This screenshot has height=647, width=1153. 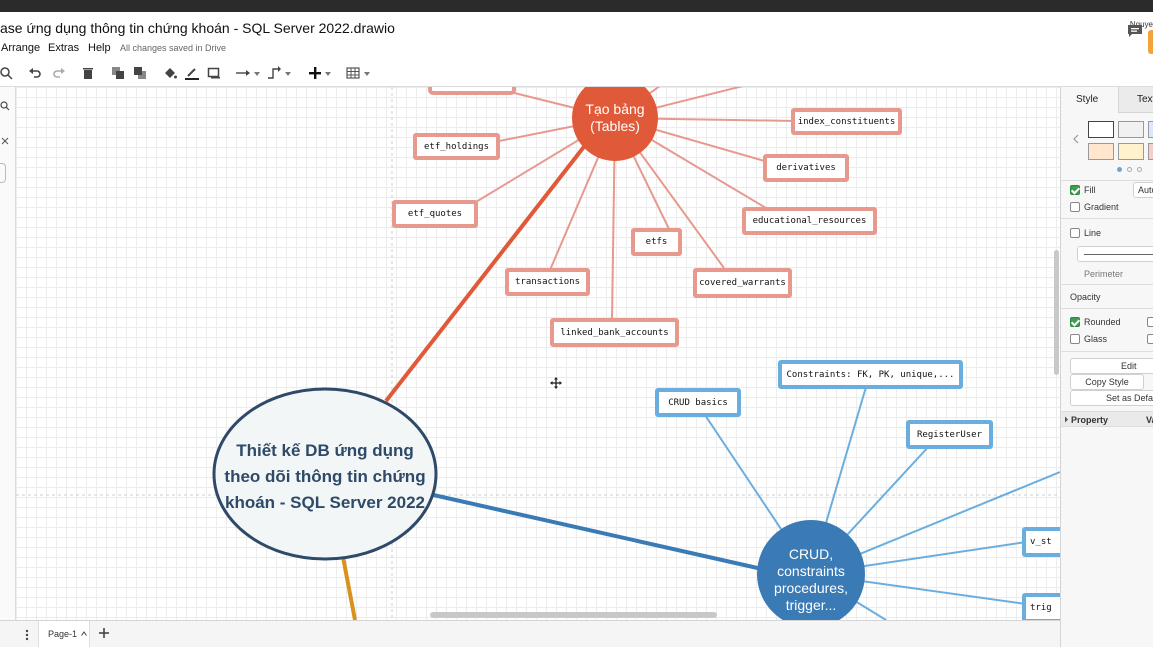 What do you see at coordinates (1076, 139) in the screenshot?
I see `chevron-left-icon` at bounding box center [1076, 139].